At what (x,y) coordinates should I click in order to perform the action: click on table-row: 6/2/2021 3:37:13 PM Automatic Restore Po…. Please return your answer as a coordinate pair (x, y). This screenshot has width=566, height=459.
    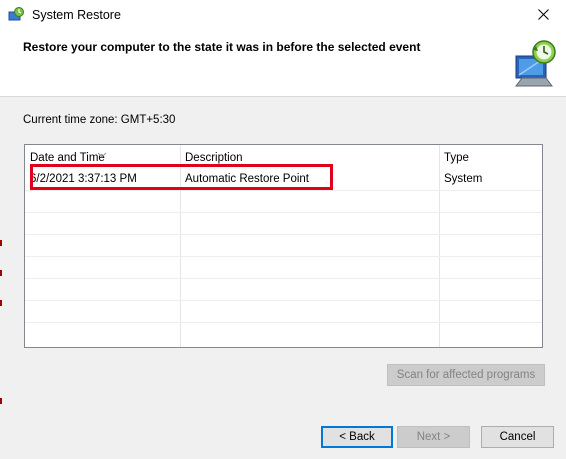
    Looking at the image, I should click on (283, 179).